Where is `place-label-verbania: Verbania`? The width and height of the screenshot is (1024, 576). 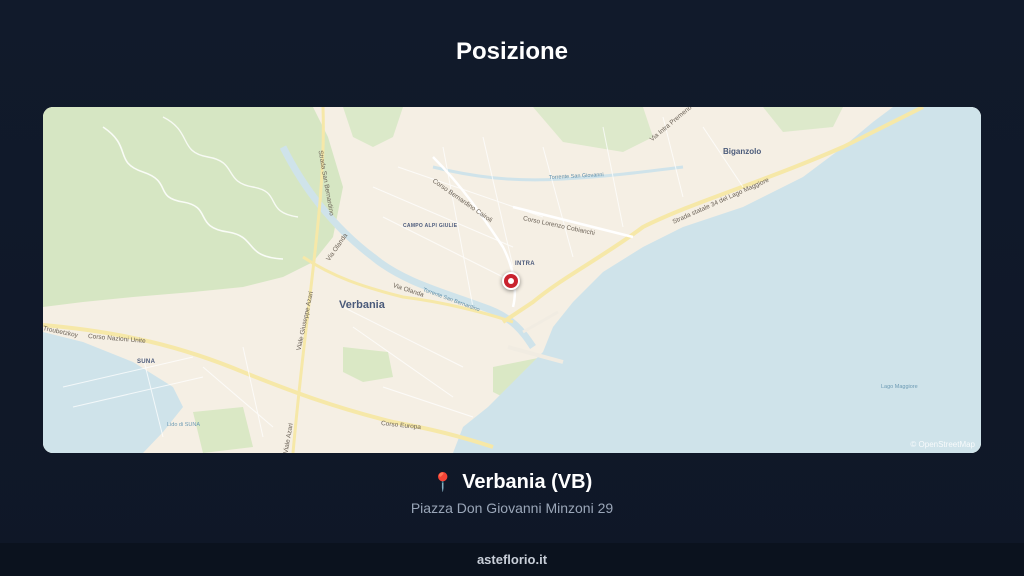
place-label-verbania: Verbania is located at coordinates (362, 305).